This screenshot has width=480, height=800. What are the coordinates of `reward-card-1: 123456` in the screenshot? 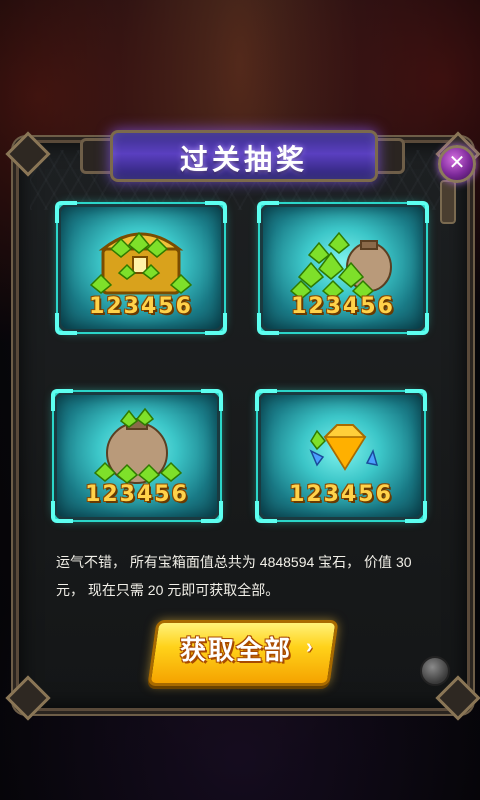 It's located at (141, 268).